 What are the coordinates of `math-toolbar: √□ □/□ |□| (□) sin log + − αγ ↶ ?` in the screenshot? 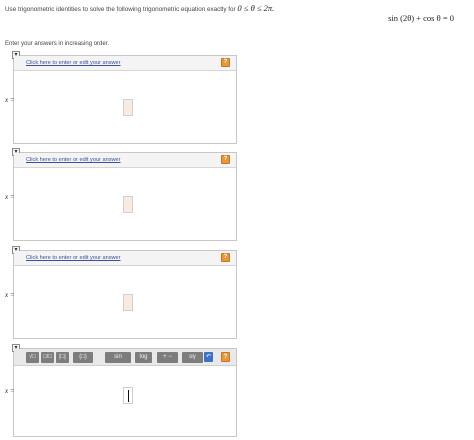 It's located at (125, 357).